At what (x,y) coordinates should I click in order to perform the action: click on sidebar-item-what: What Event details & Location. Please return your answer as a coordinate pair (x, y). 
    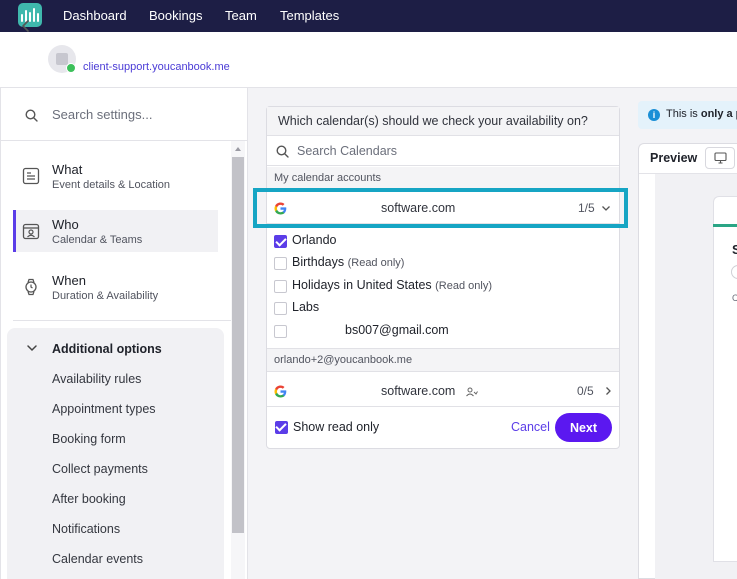
    Looking at the image, I should click on (115, 176).